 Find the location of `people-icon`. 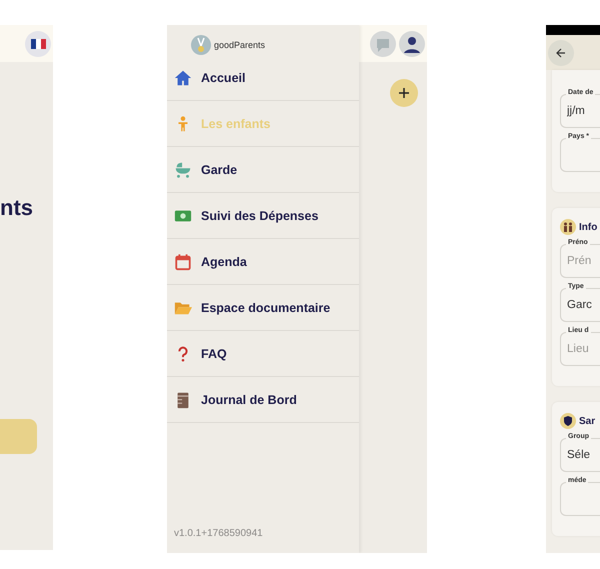

people-icon is located at coordinates (568, 227).